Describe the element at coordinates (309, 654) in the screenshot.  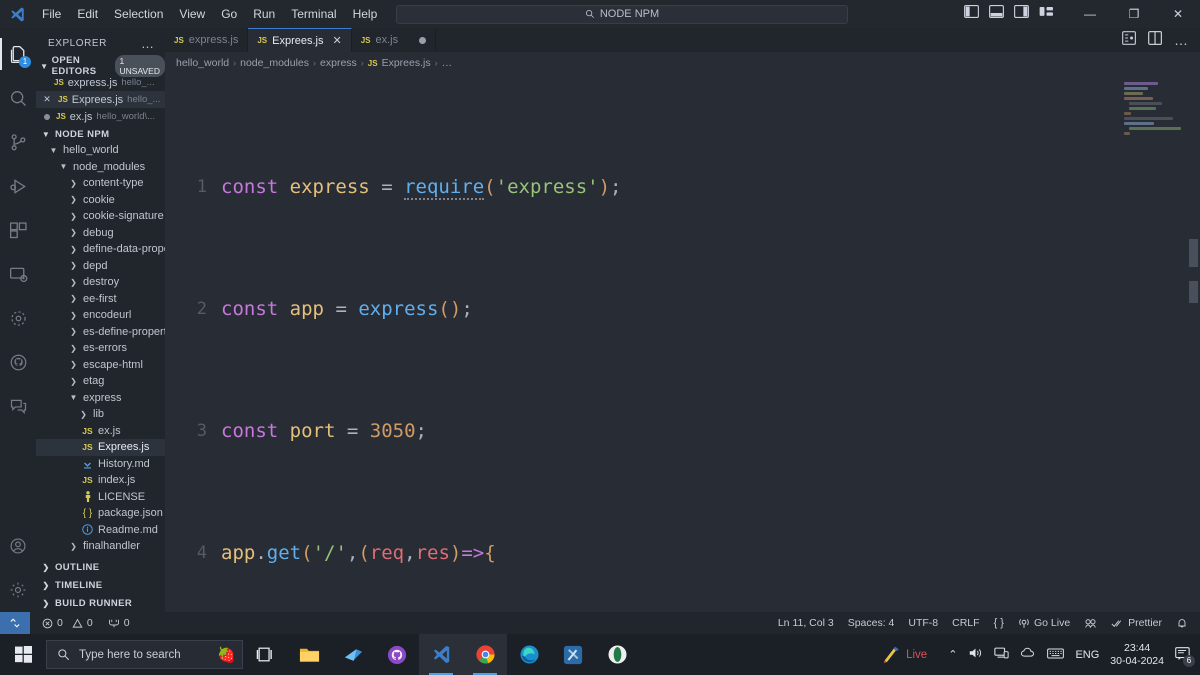
I see `file-explorer-icon` at that location.